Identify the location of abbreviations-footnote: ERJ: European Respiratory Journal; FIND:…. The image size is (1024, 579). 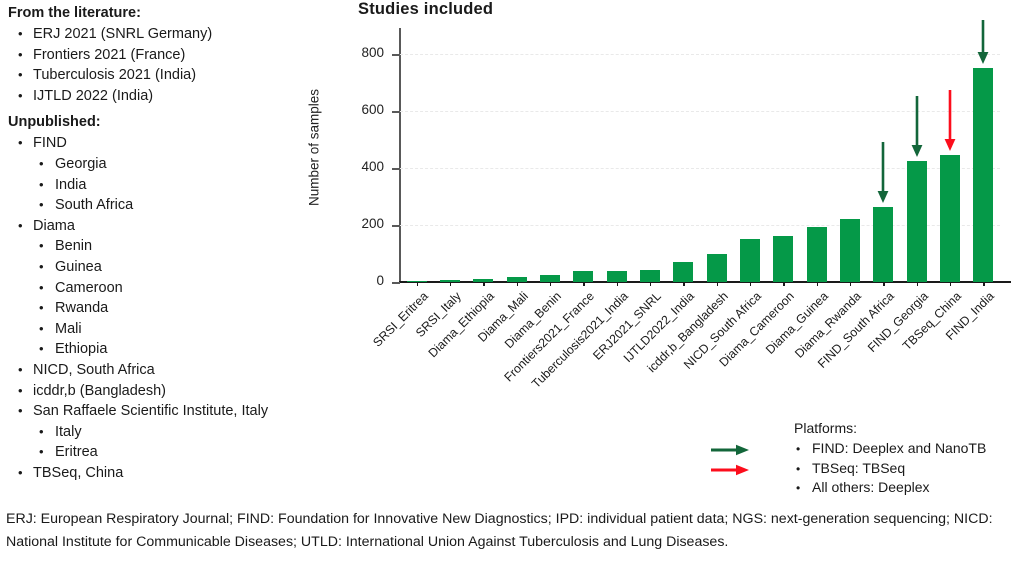
(499, 530).